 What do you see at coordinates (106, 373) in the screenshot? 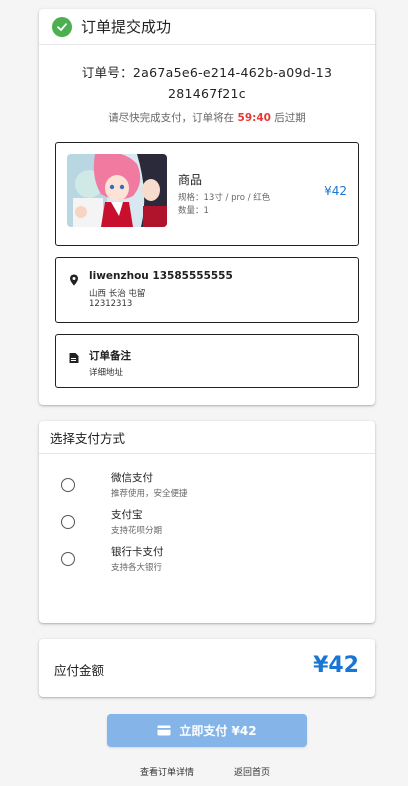
I see `note-text: 详细地址` at bounding box center [106, 373].